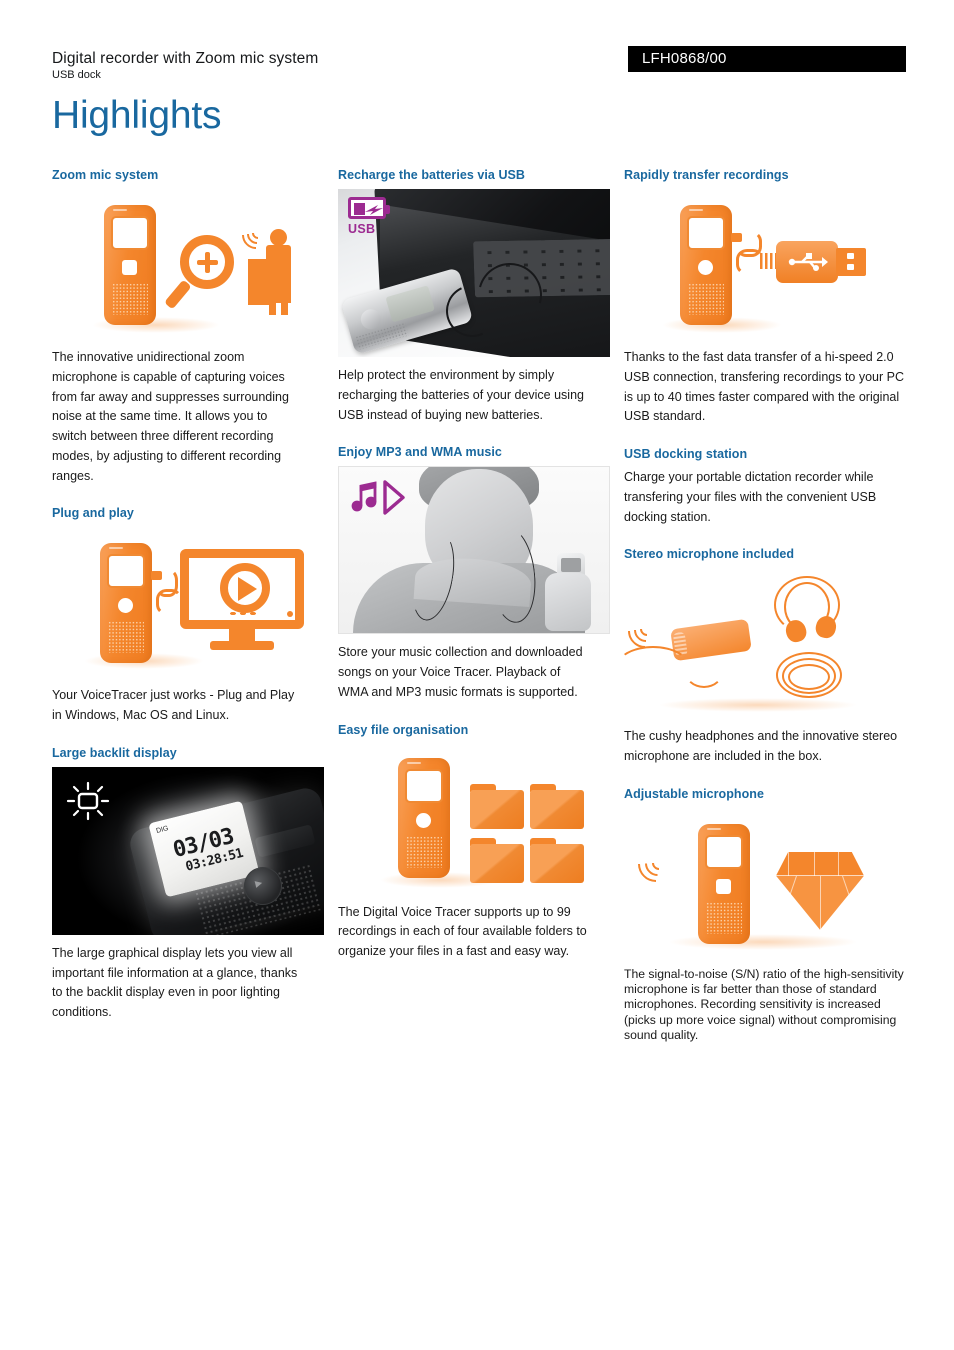  I want to click on feature-title: Adjustable microphone, so click(694, 793).